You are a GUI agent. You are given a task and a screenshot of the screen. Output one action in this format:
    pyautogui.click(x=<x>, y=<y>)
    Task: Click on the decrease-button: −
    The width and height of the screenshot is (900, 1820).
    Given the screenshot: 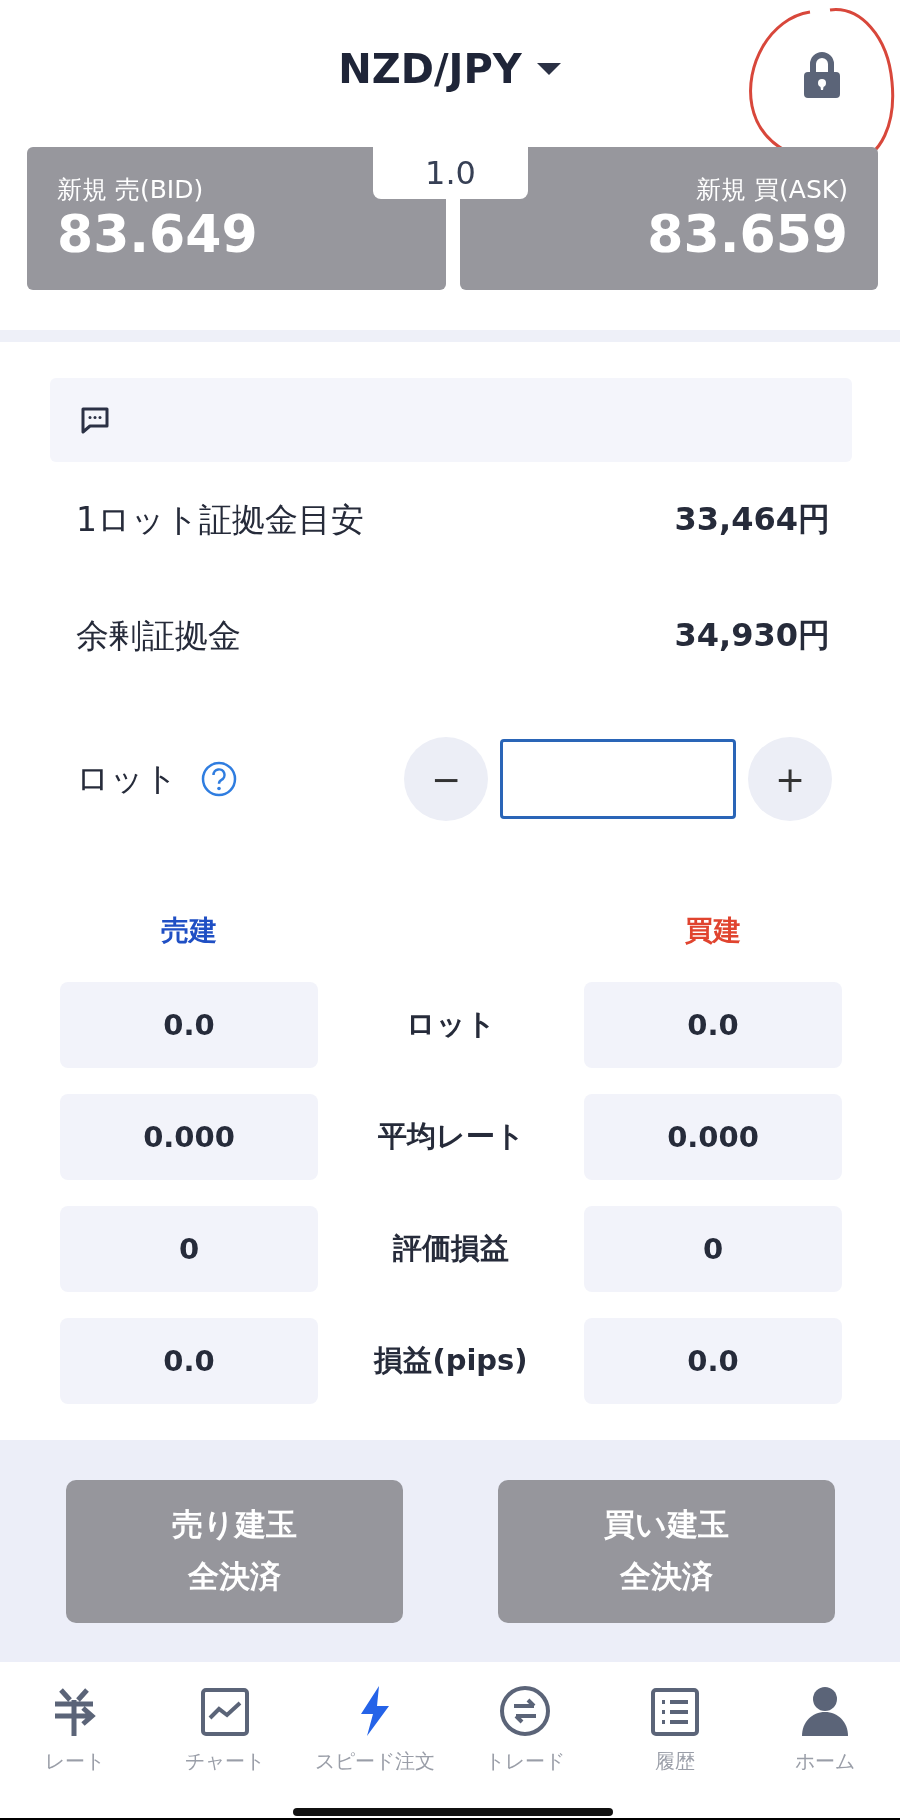 What is the action you would take?
    pyautogui.click(x=446, y=779)
    